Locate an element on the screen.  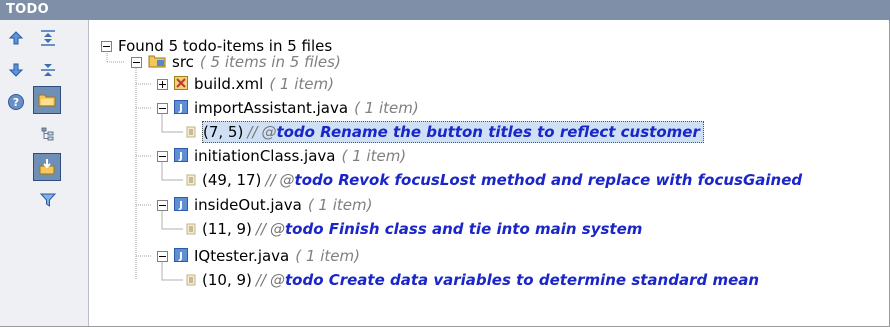
next-item-icon is located at coordinates (16, 70).